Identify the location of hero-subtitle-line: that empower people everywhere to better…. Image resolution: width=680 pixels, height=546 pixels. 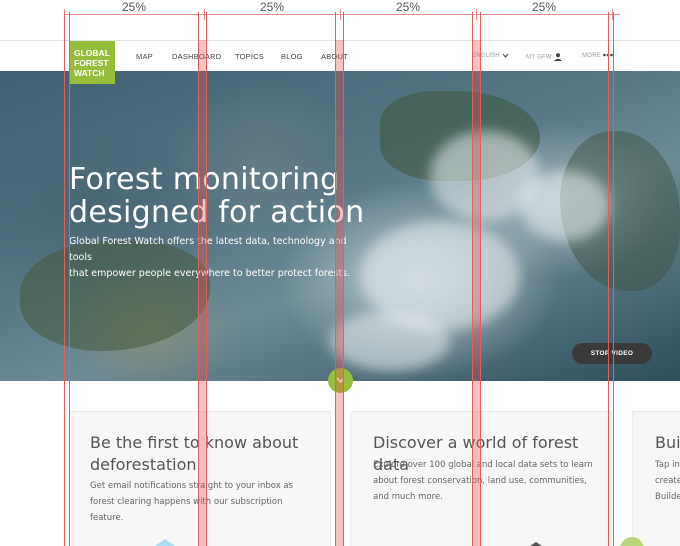
(210, 273).